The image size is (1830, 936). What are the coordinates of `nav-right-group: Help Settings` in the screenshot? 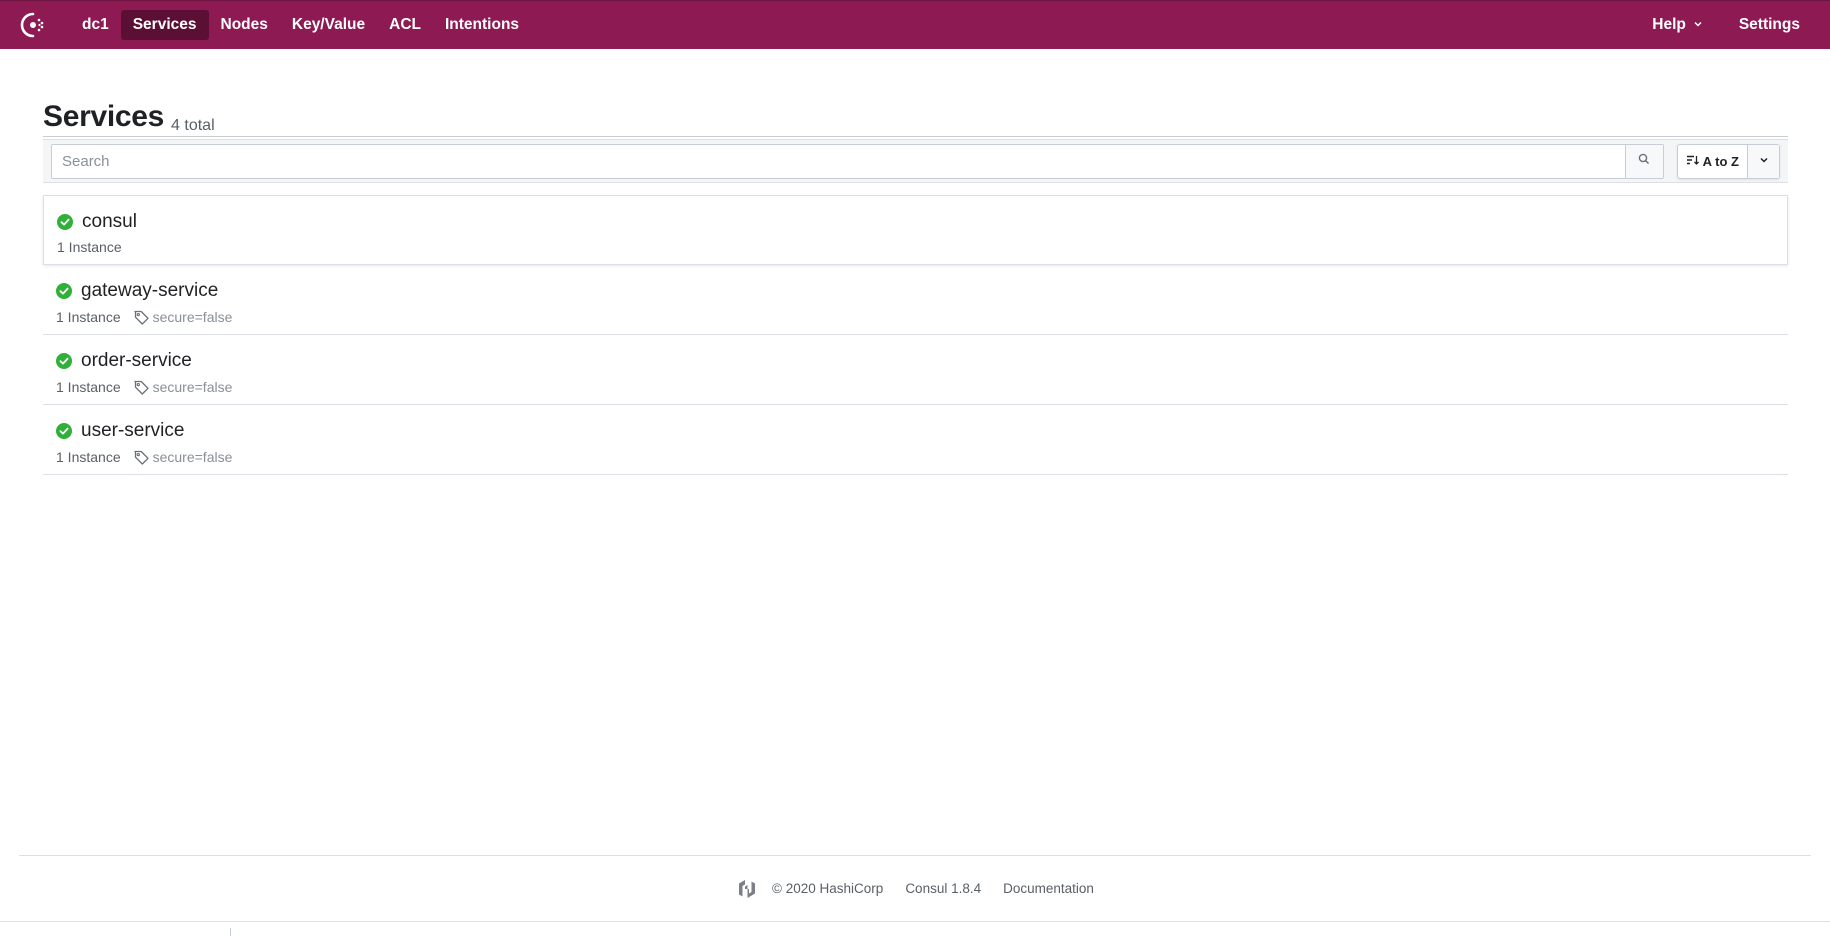 It's located at (1720, 25).